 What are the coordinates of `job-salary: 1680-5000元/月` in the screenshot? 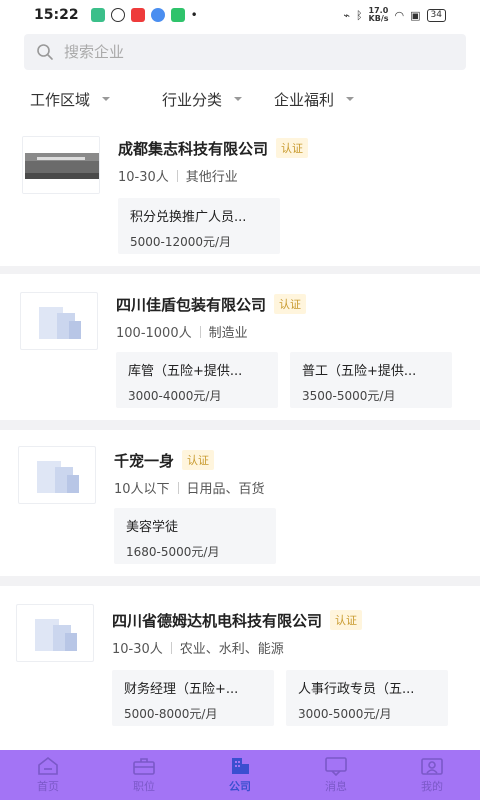 It's located at (173, 552).